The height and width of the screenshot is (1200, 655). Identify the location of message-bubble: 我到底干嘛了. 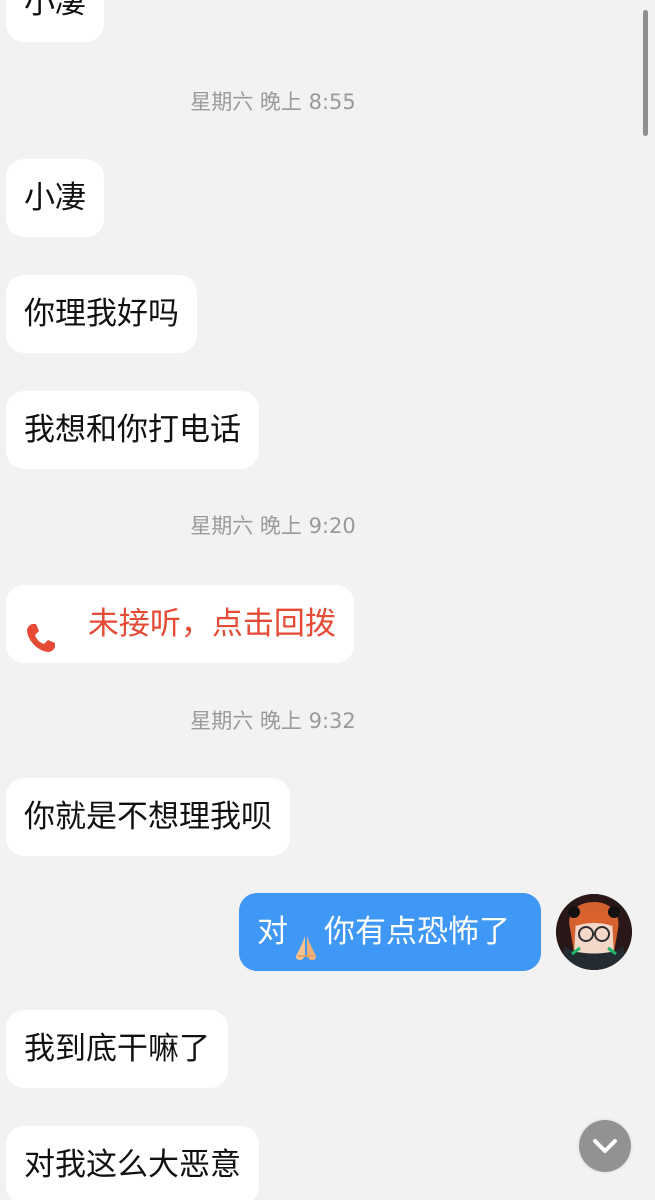
(117, 1049).